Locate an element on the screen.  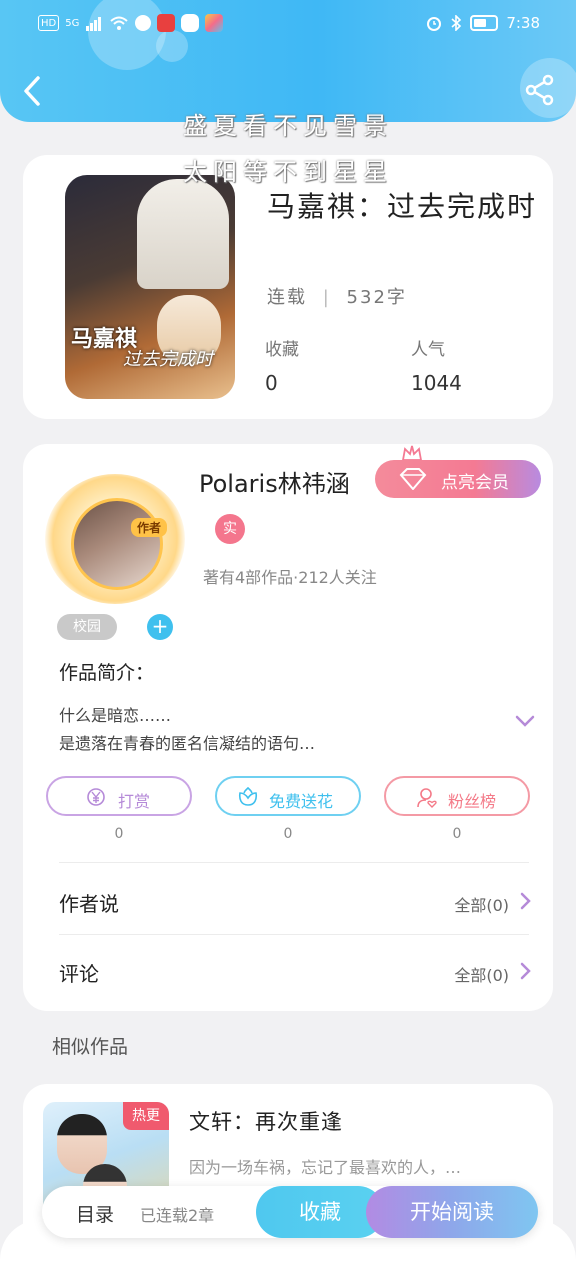
send-flower-label: 免费送花 is located at coordinates (301, 801).